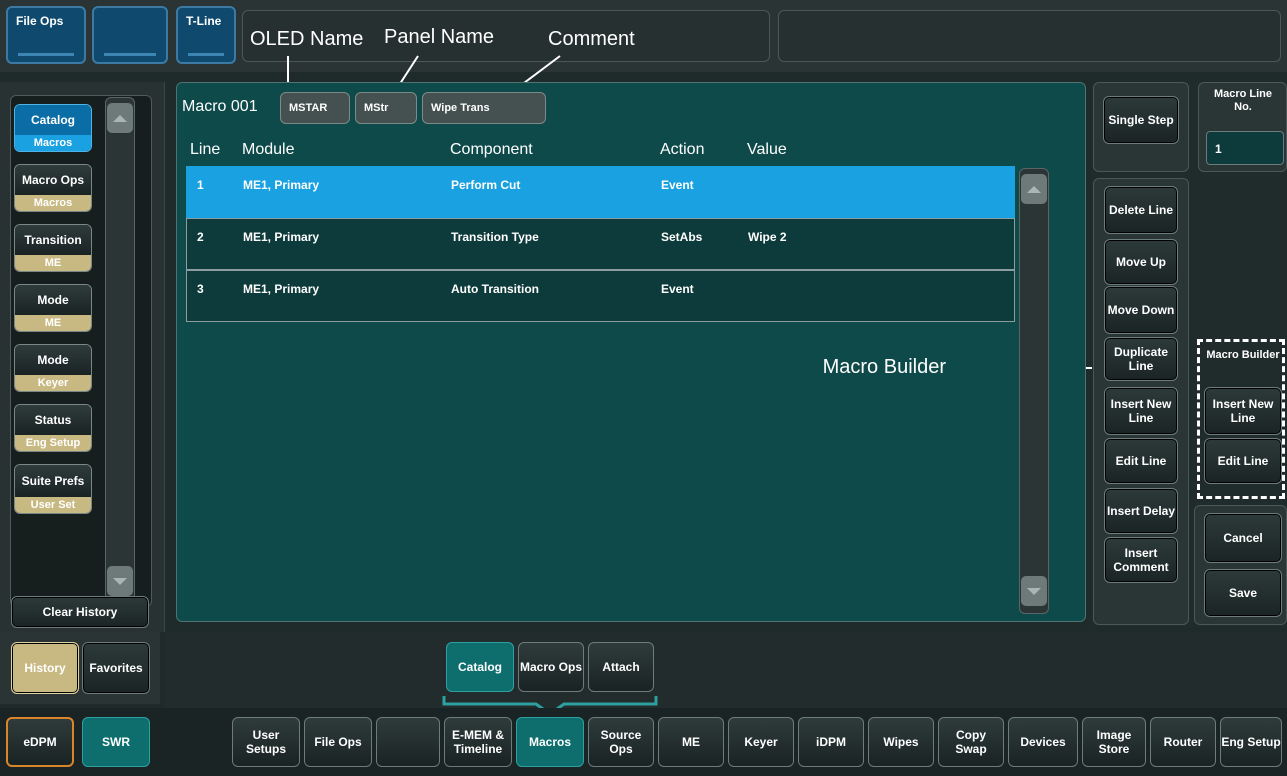 Image resolution: width=1287 pixels, height=776 pixels. What do you see at coordinates (1243, 538) in the screenshot?
I see `cancel-button: Cancel` at bounding box center [1243, 538].